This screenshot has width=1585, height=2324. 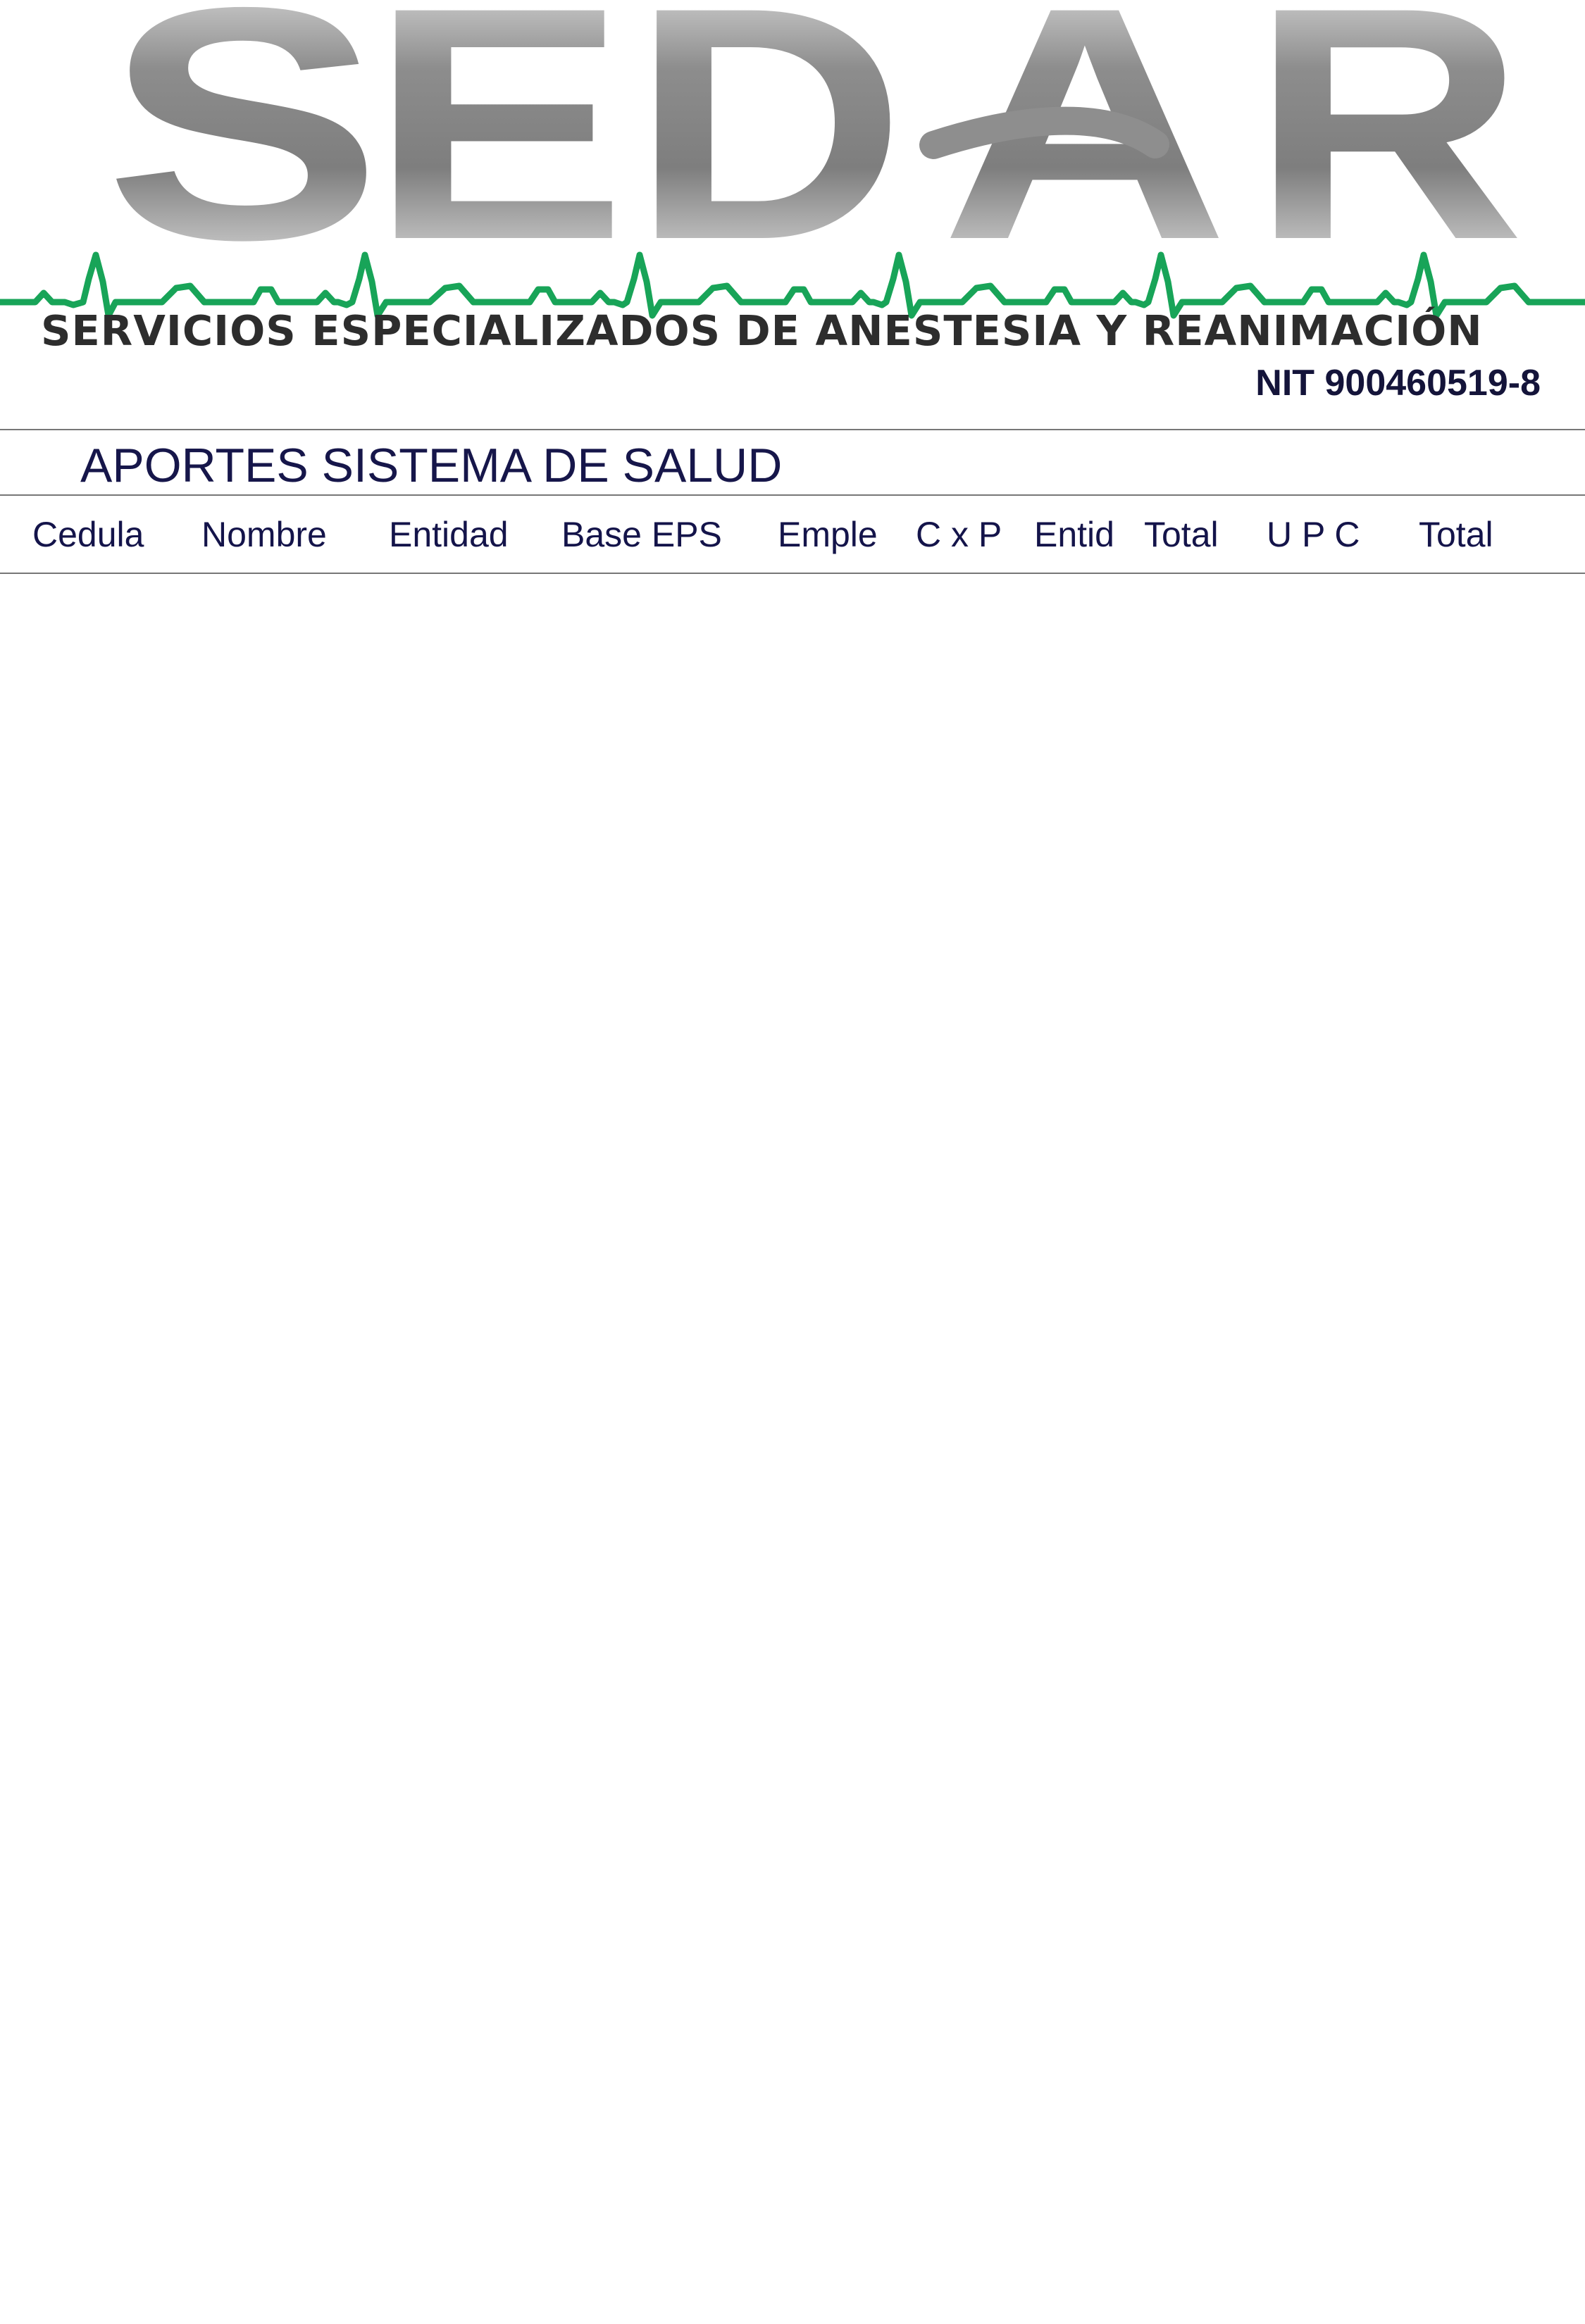 What do you see at coordinates (792, 429) in the screenshot?
I see `header-divider` at bounding box center [792, 429].